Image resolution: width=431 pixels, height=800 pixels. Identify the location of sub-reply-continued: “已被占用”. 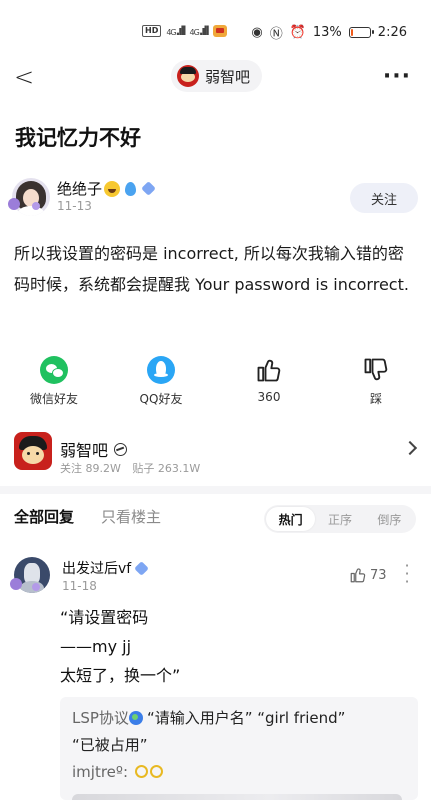
(110, 745).